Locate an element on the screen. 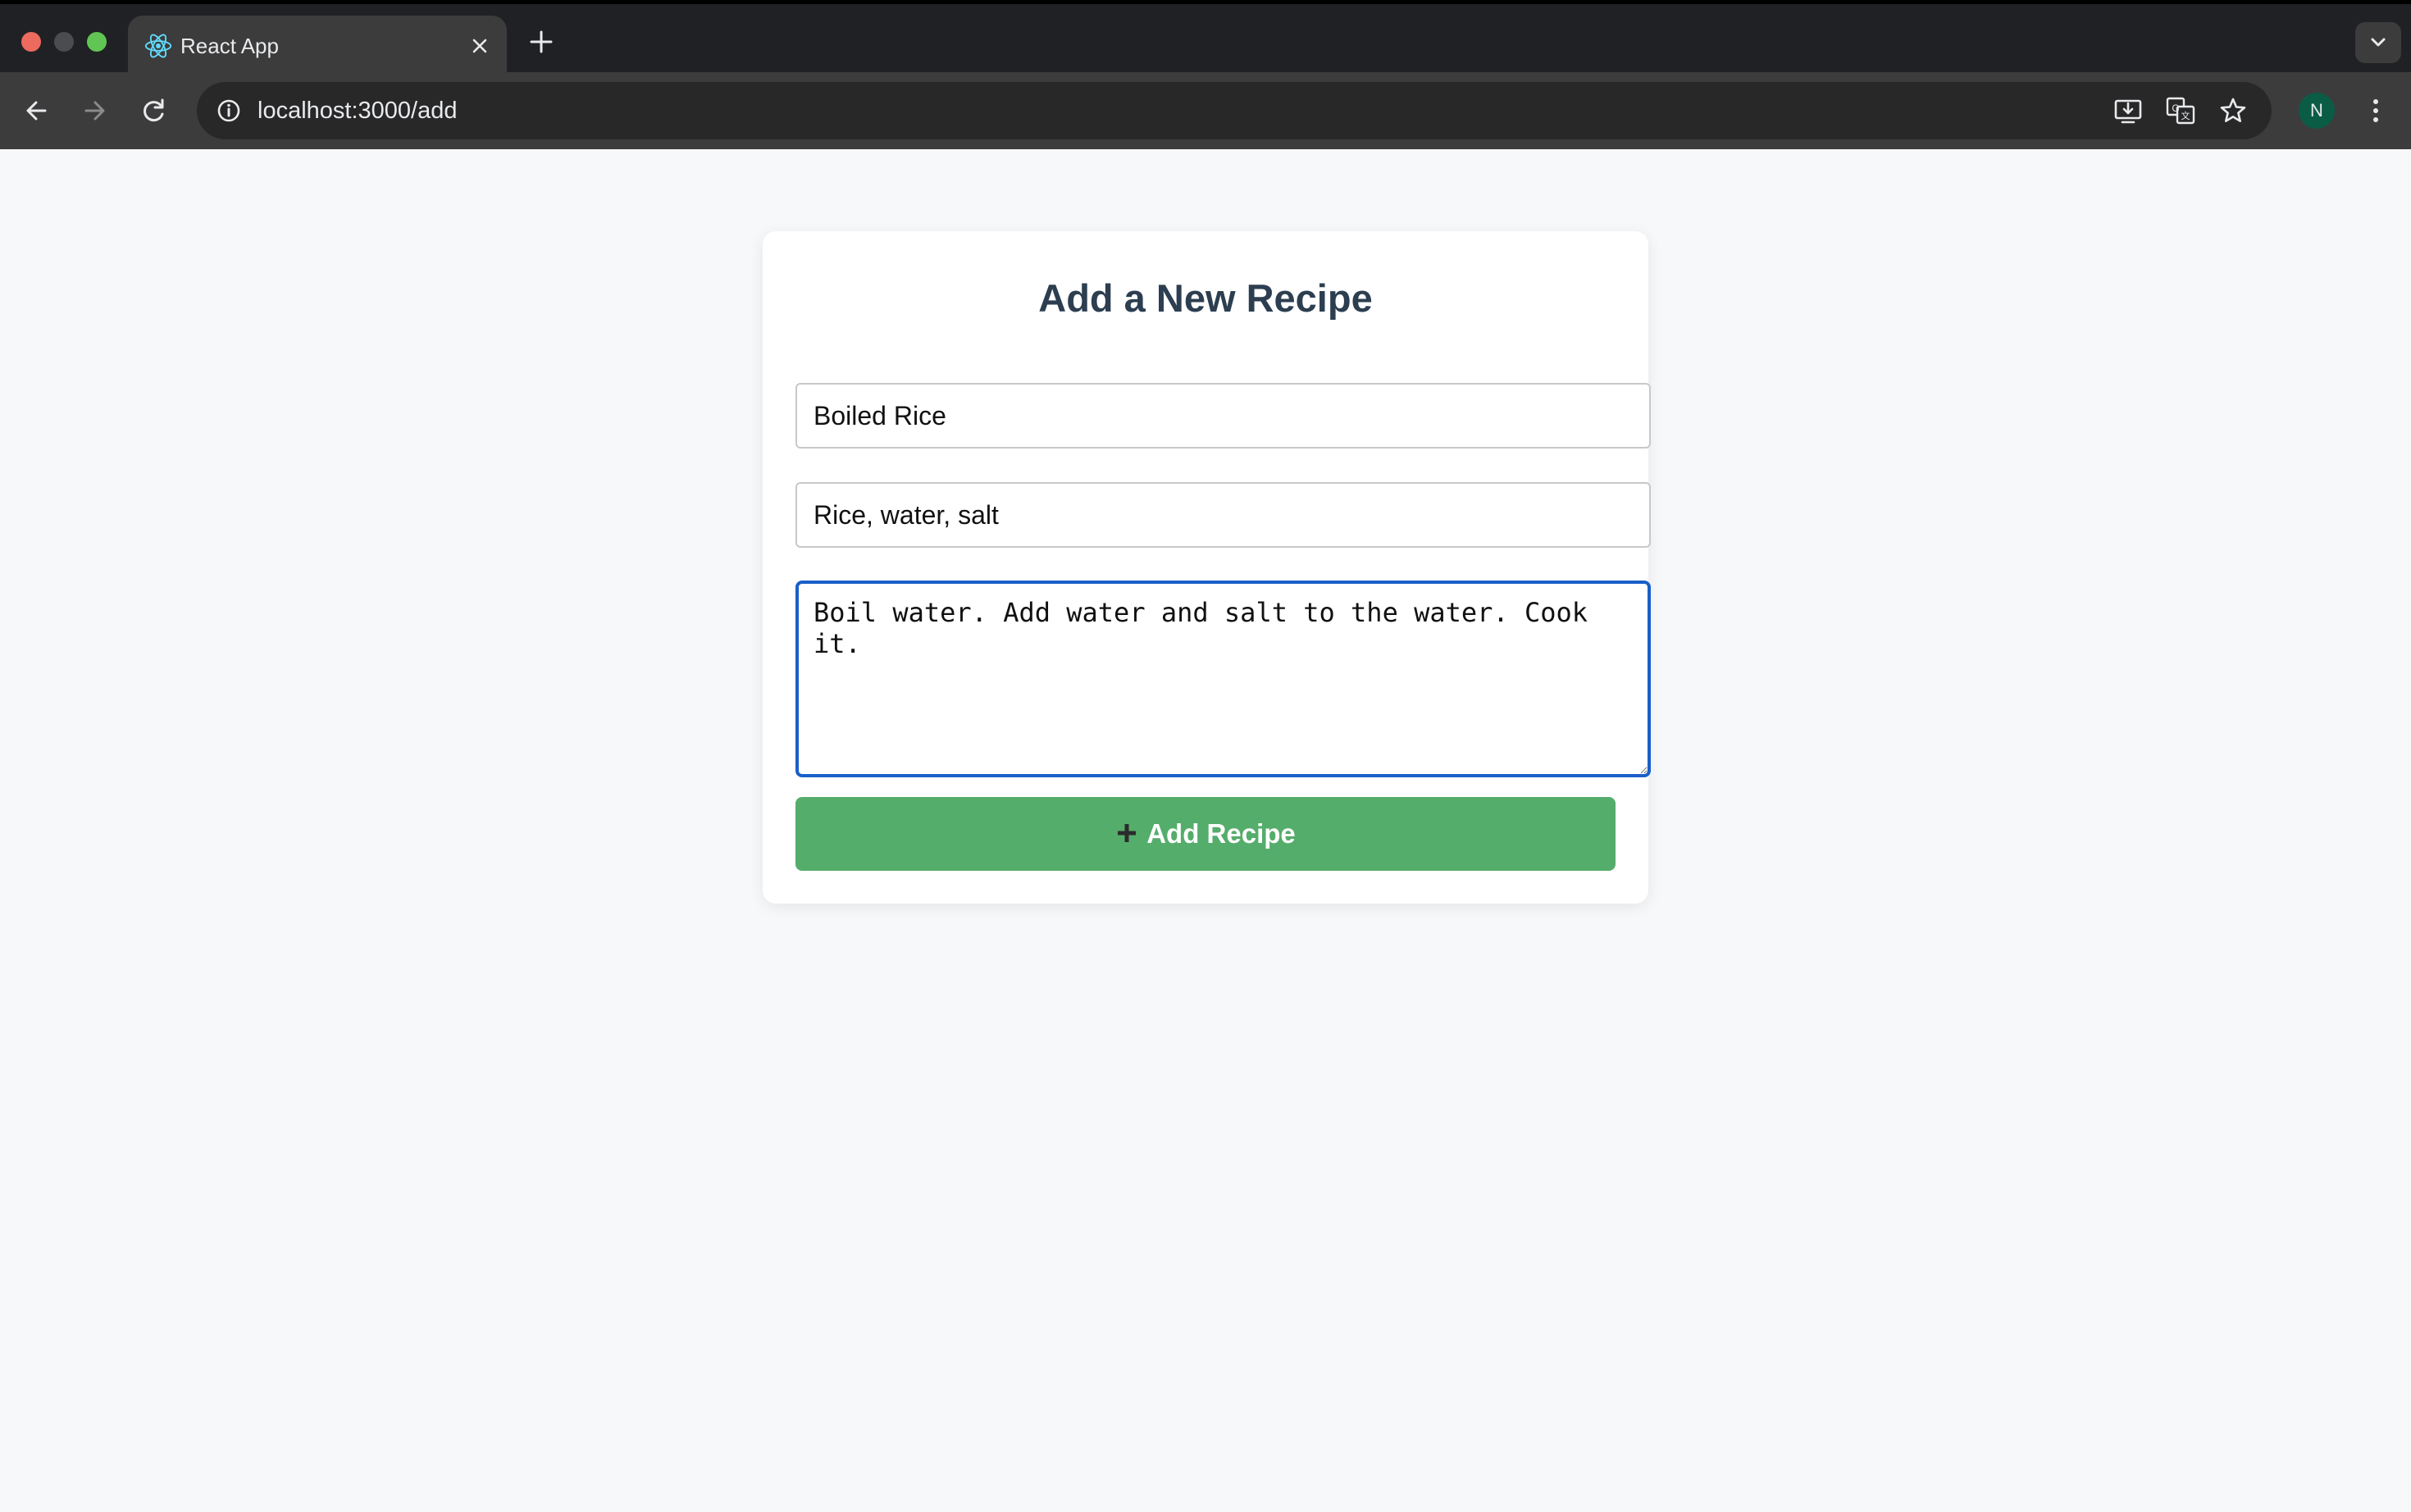 The width and height of the screenshot is (2411, 1512). close-window-button is located at coordinates (31, 42).